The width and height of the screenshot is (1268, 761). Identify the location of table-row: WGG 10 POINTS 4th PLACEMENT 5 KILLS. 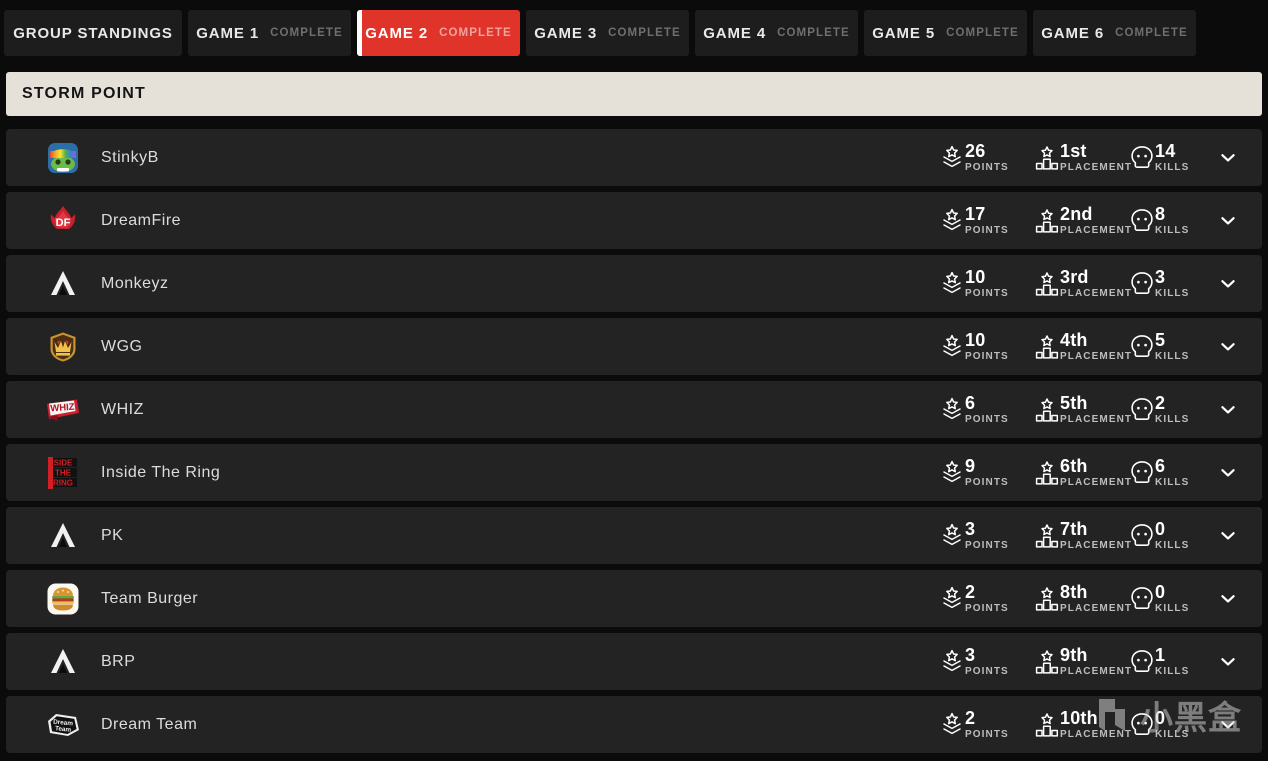
(634, 346).